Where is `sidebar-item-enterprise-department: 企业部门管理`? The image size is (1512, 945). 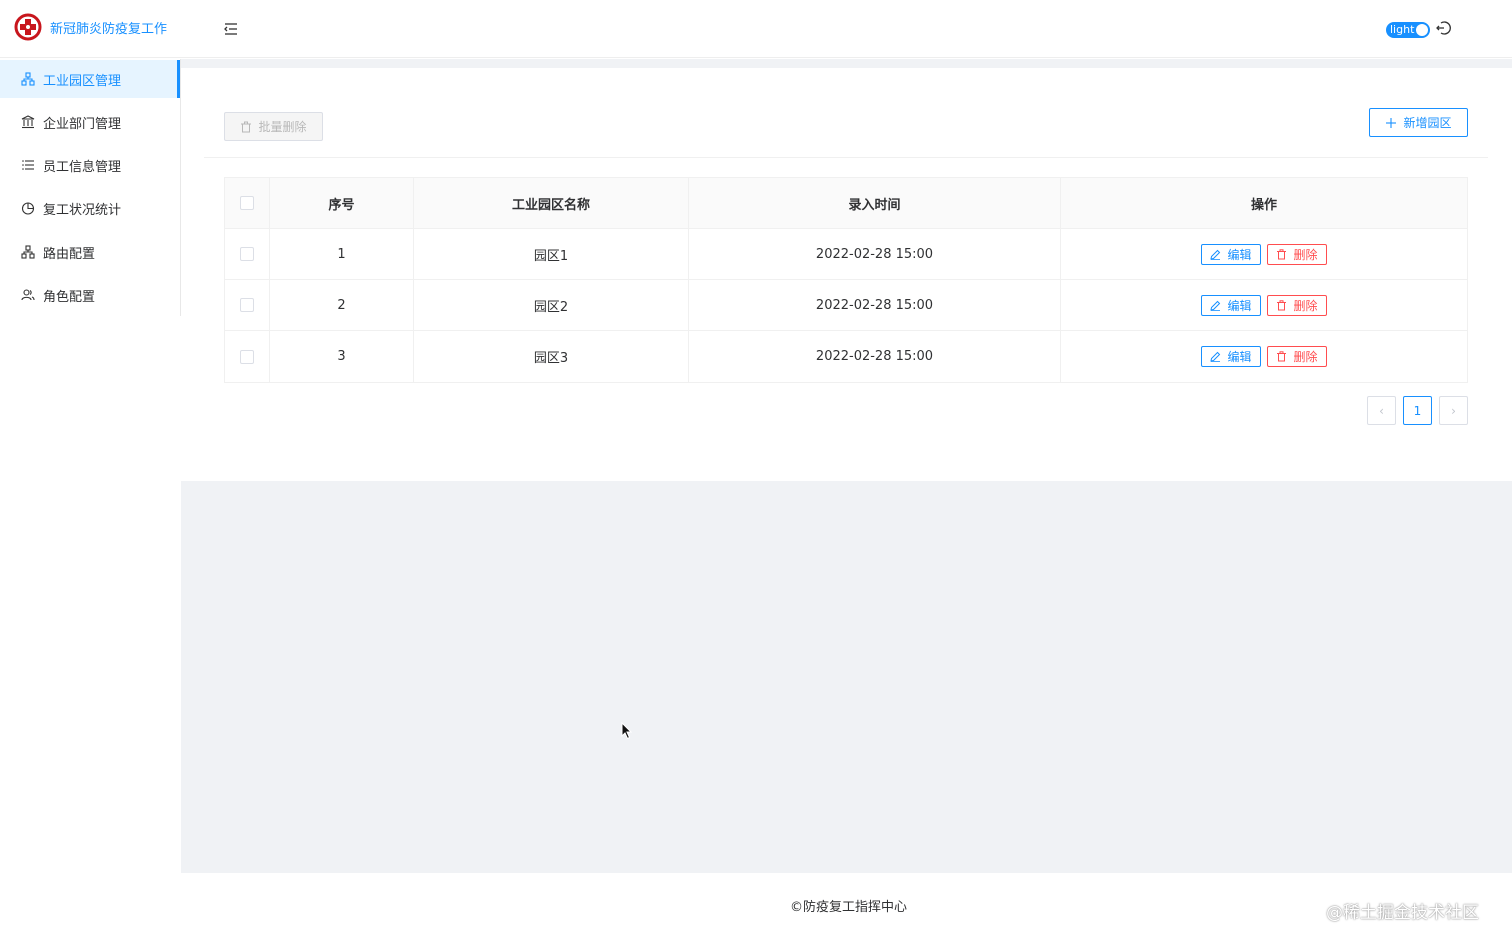 sidebar-item-enterprise-department: 企业部门管理 is located at coordinates (90, 122).